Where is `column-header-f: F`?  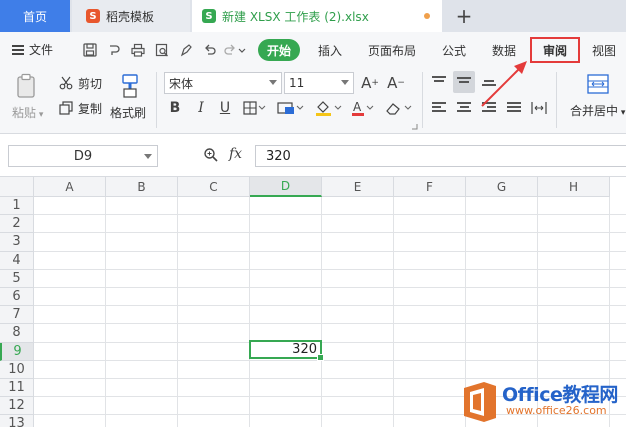 column-header-f: F is located at coordinates (430, 187).